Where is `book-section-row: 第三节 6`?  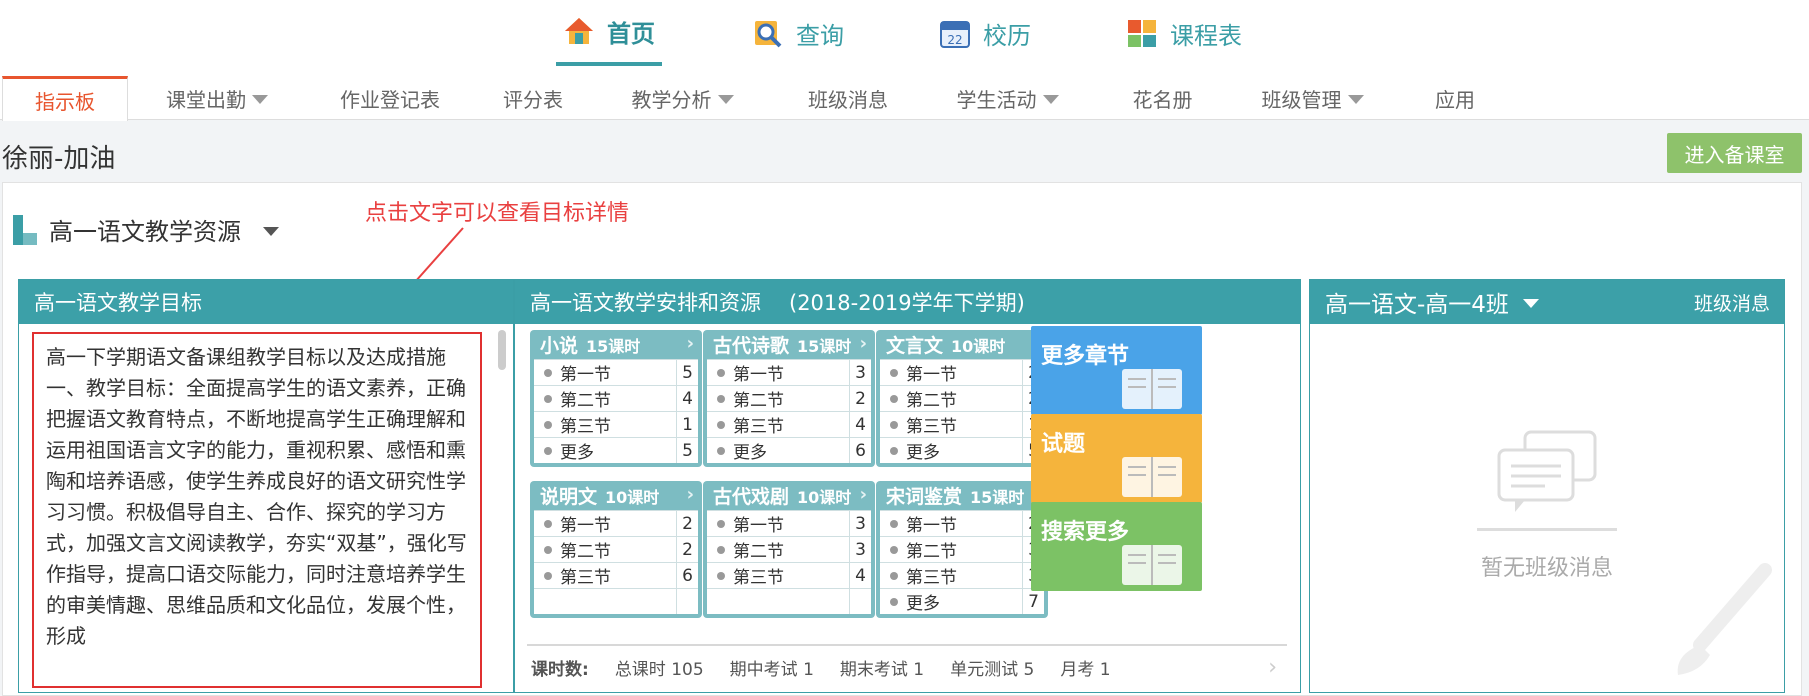 book-section-row: 第三节 6 is located at coordinates (616, 575).